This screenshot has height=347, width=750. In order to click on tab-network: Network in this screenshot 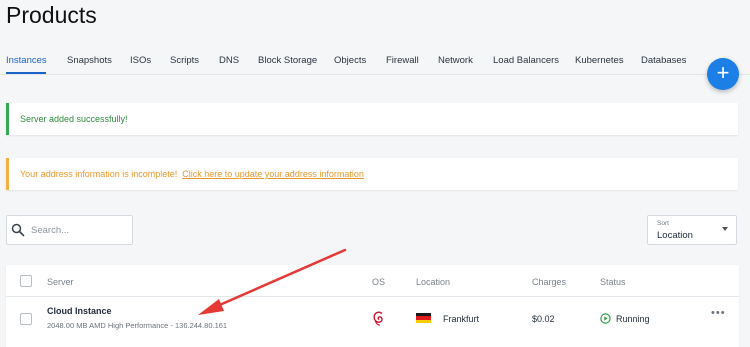, I will do `click(455, 60)`.